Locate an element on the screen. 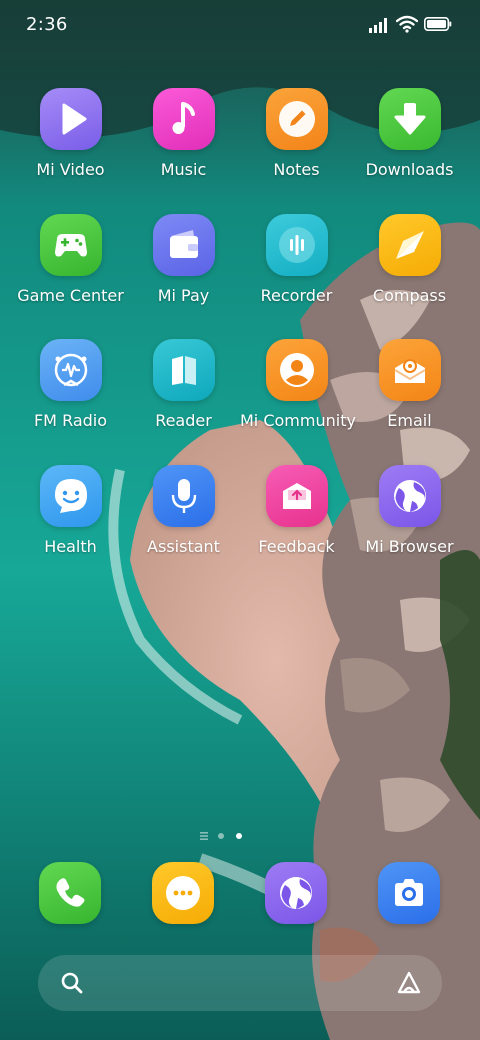 The width and height of the screenshot is (480, 1040). app-game-center: Game Center is located at coordinates (70, 260).